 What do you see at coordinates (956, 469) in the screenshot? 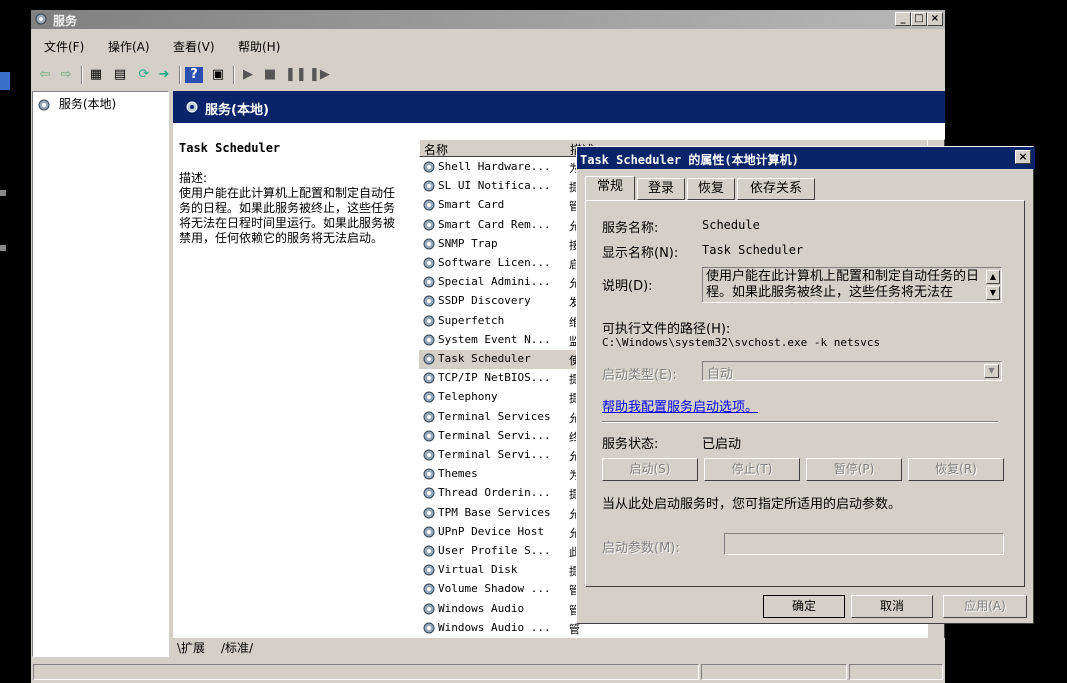
I see `resume-button: 恢复(R)` at bounding box center [956, 469].